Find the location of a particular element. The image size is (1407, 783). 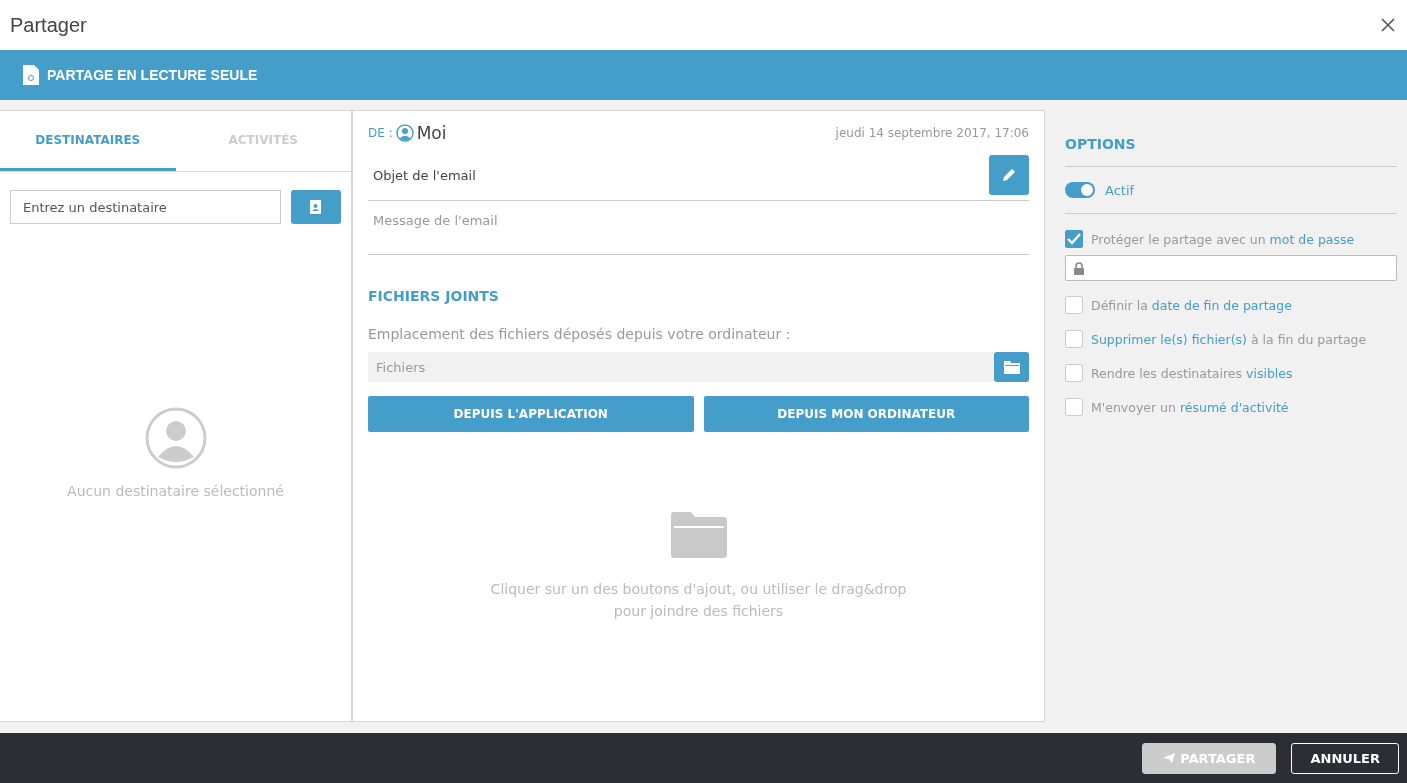

drop-hint-text: Cliquer sur un des boutons d'ajout, ou utiliser le drag&drop is located at coordinates (698, 589).